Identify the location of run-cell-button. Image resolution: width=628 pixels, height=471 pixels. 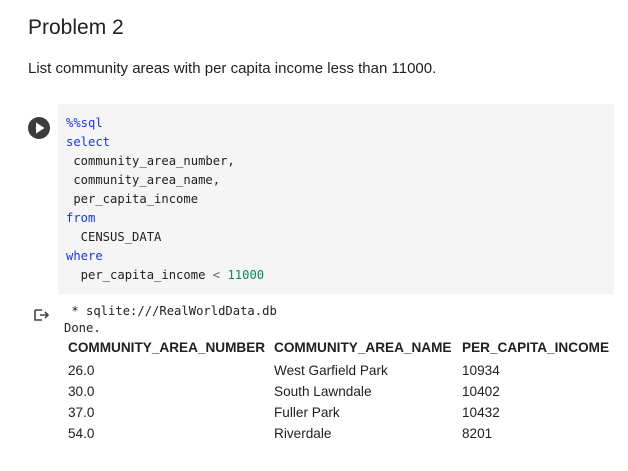
(39, 128).